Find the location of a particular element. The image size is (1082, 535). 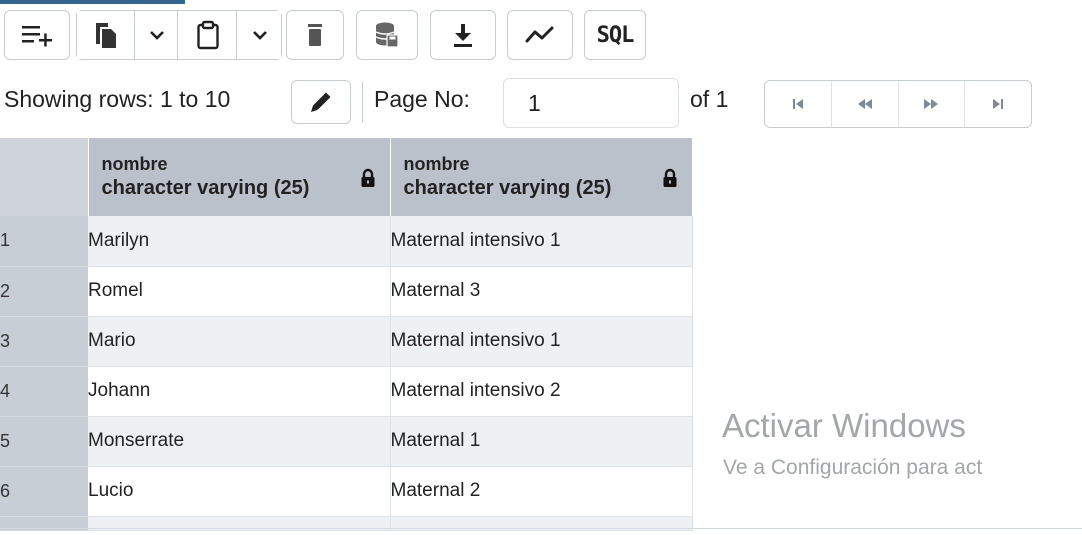

row-number: 3 is located at coordinates (44, 341).